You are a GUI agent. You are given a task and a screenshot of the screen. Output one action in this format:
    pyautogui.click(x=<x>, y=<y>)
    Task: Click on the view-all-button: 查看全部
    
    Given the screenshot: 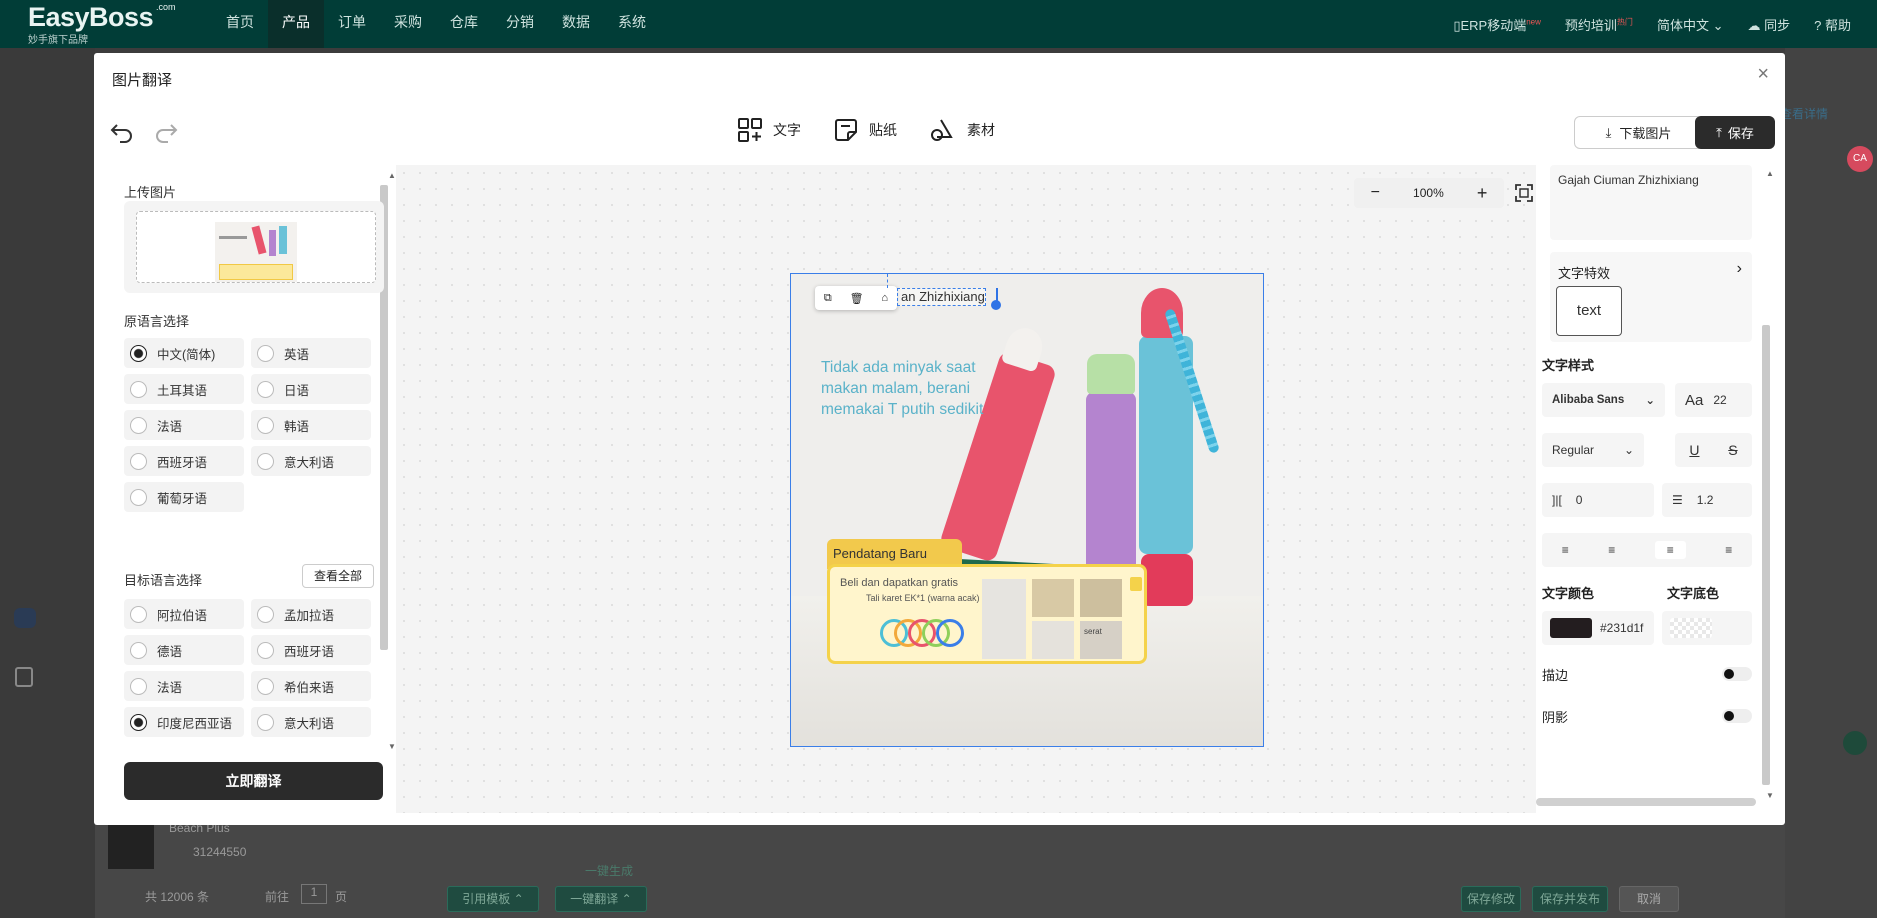 What is the action you would take?
    pyautogui.click(x=338, y=576)
    